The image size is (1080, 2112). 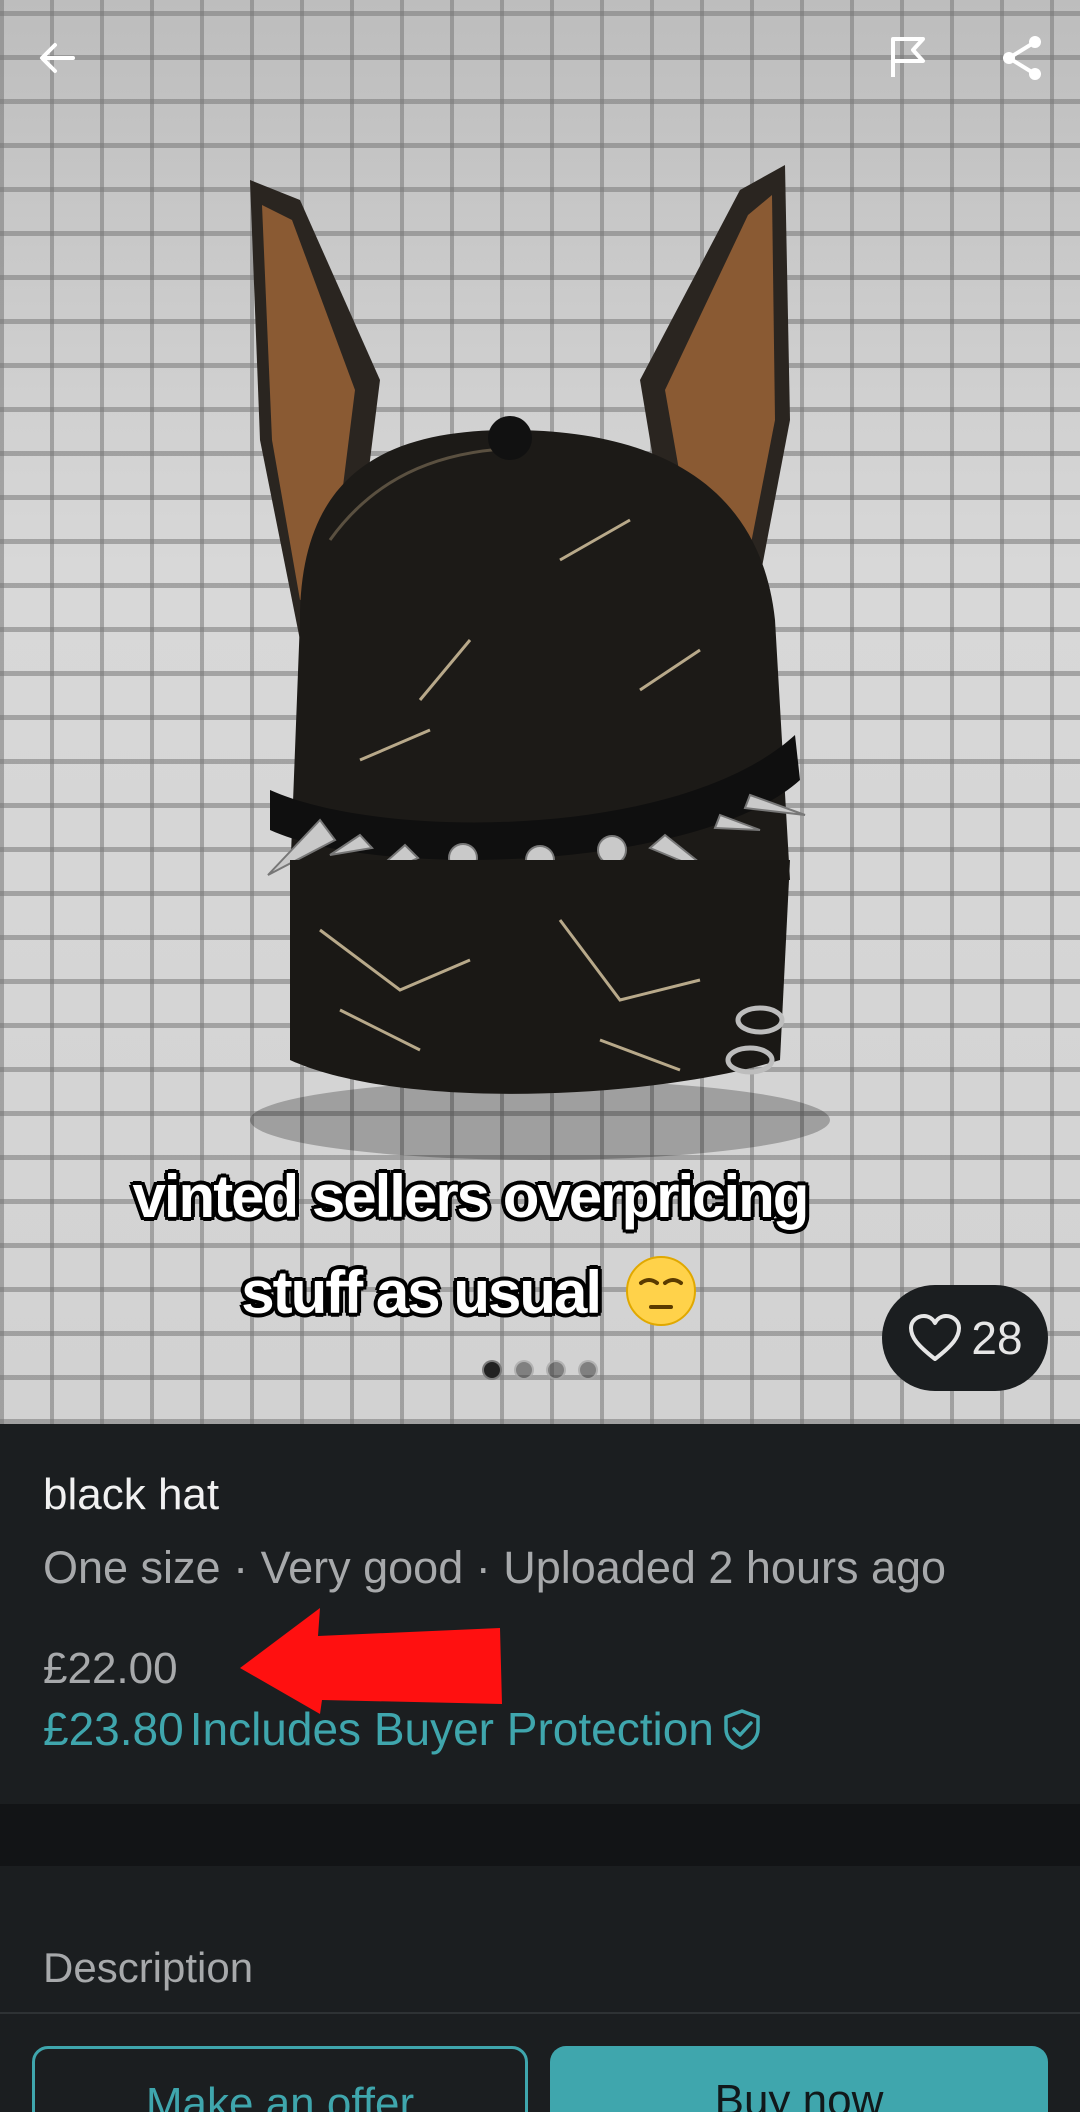 I want to click on share-button, so click(x=1022, y=58).